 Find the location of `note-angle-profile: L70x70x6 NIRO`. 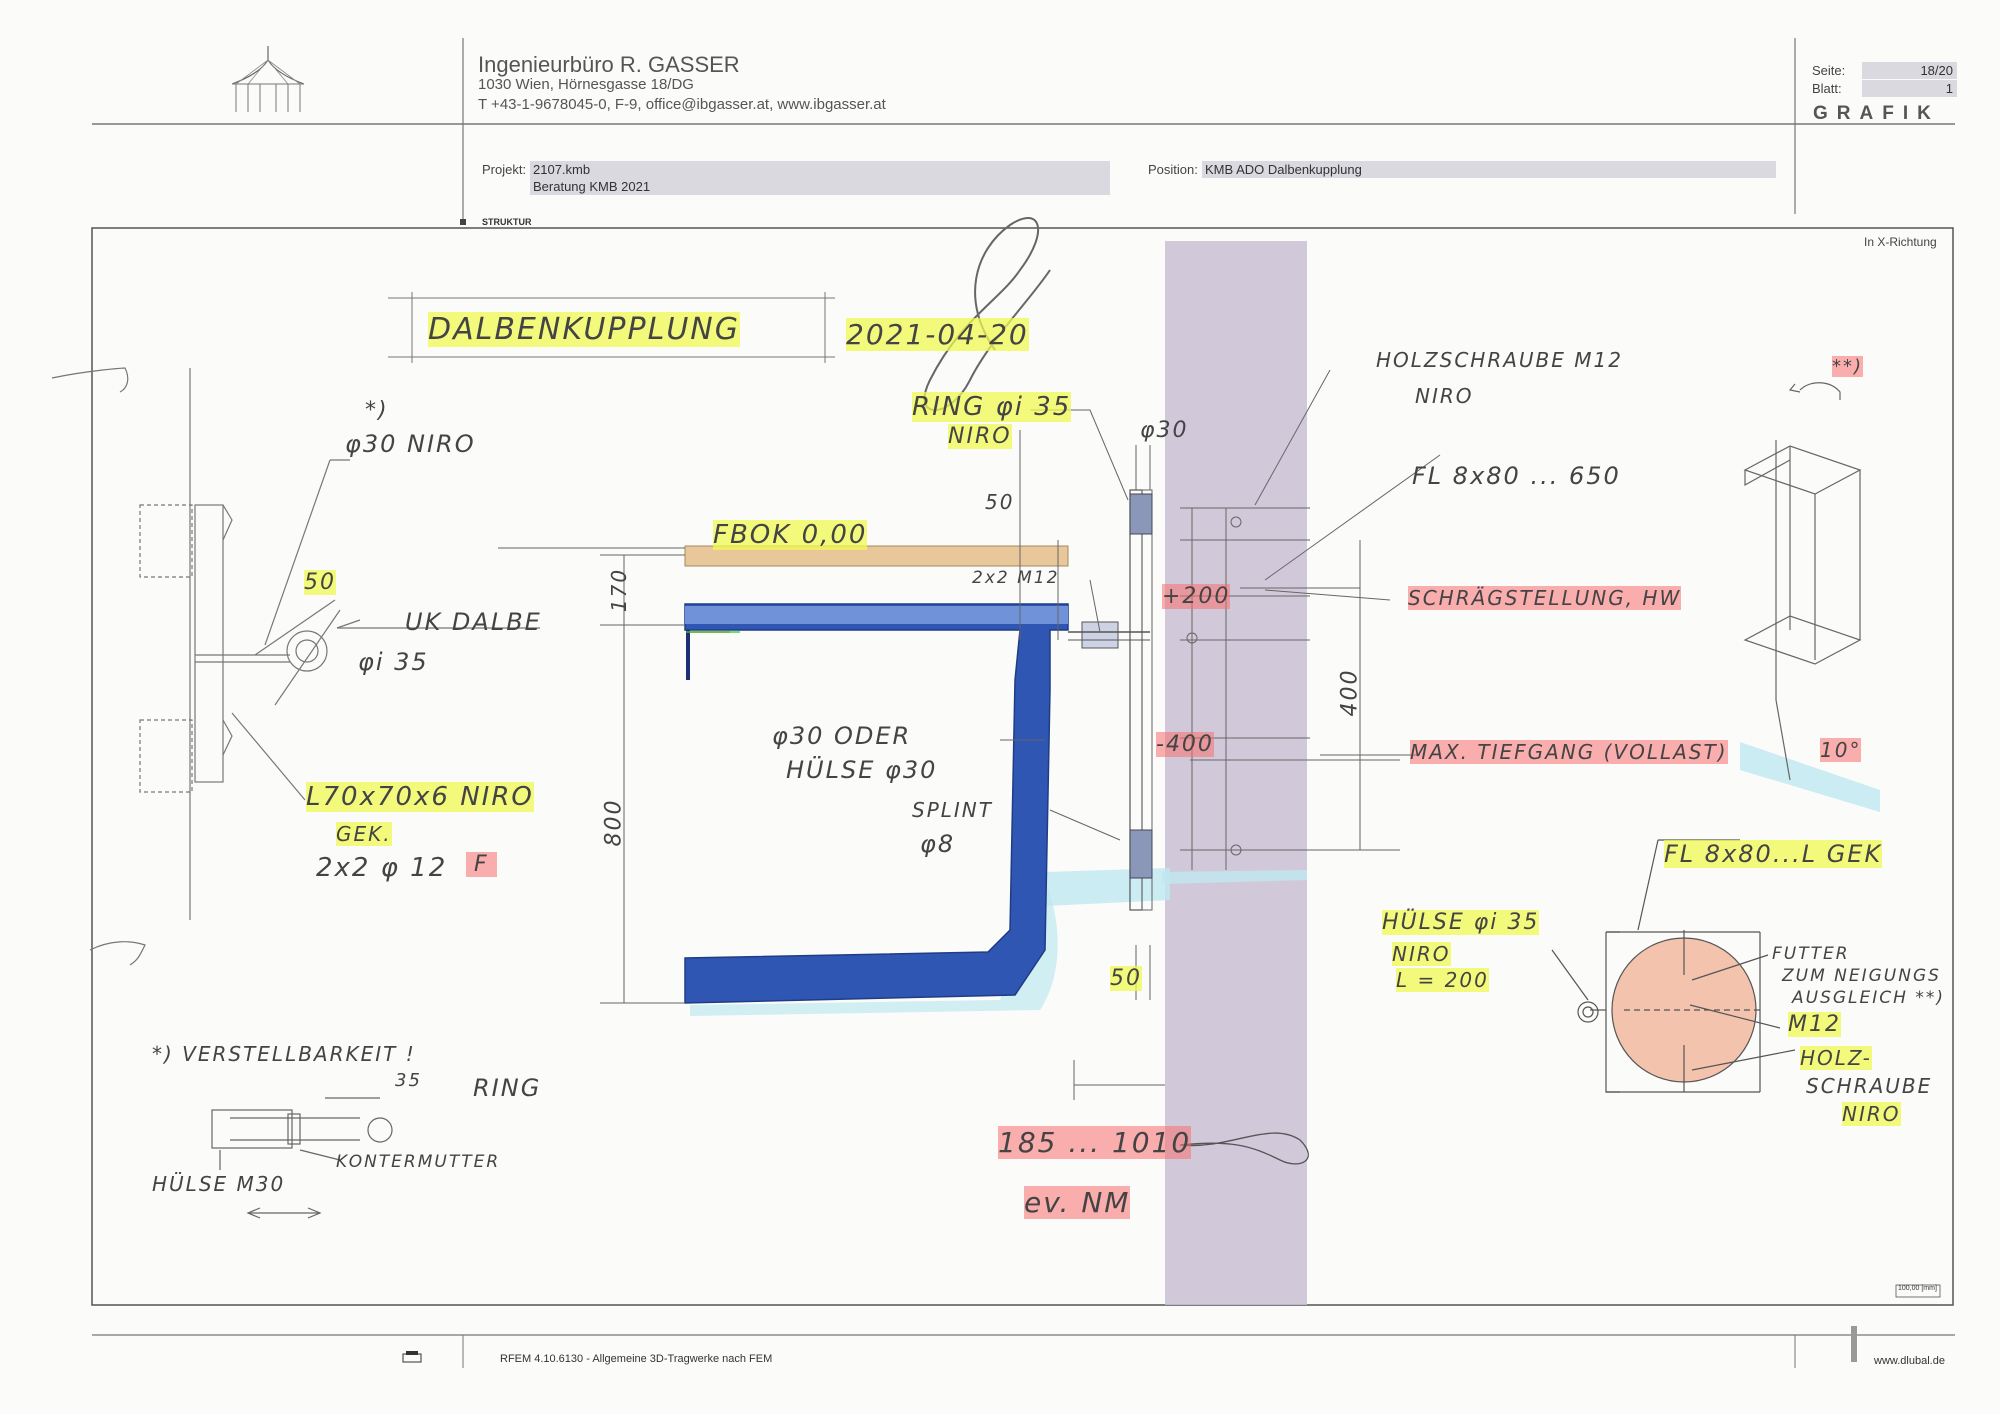

note-angle-profile: L70x70x6 NIRO is located at coordinates (420, 797).